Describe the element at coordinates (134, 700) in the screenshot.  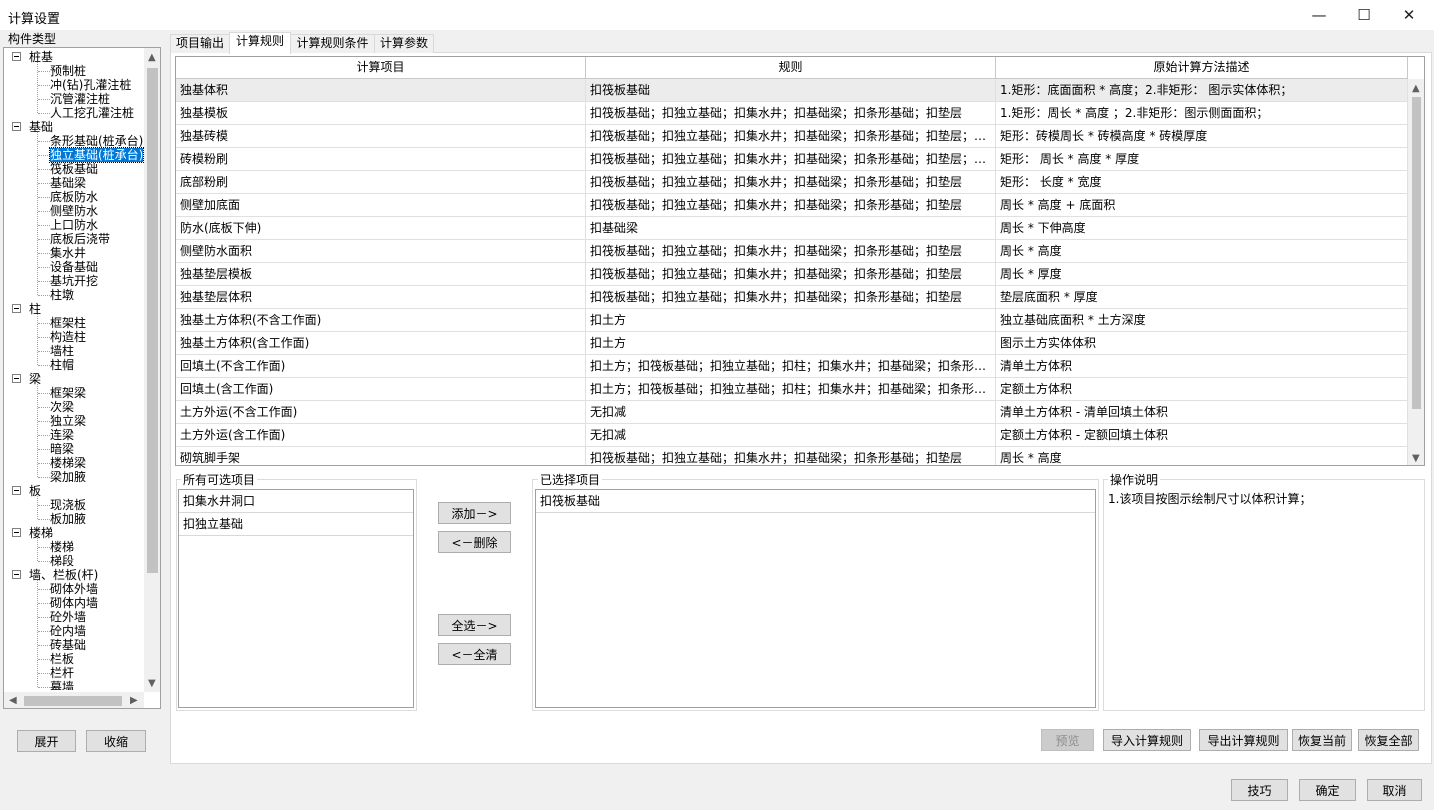
I see `scroll-right-icon: ▶` at that location.